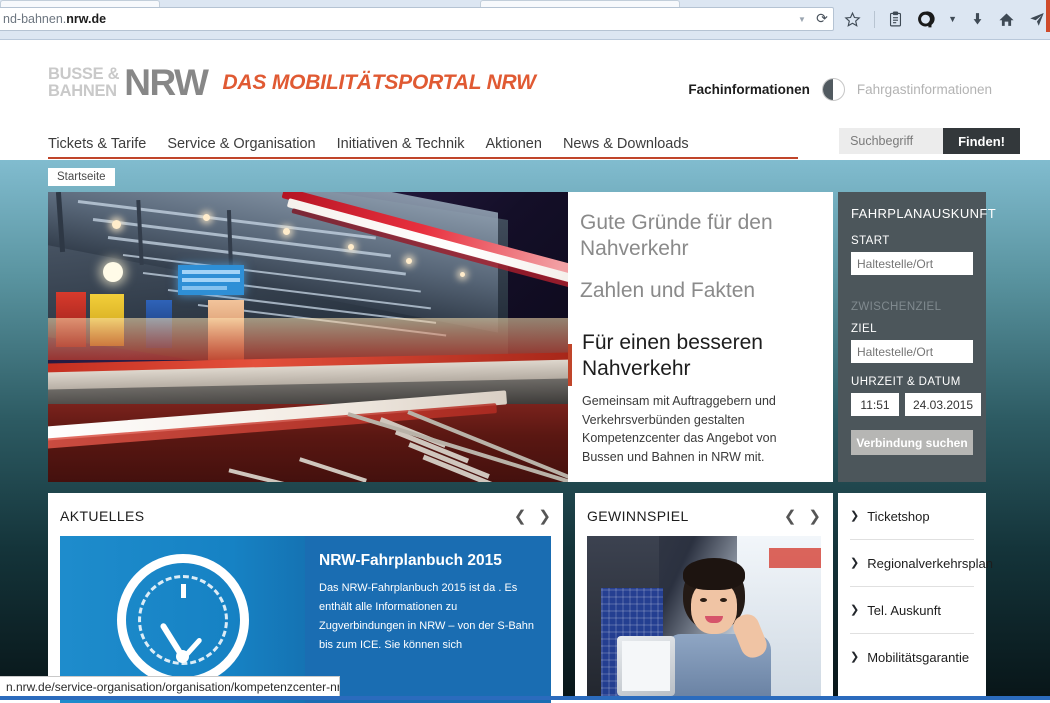  Describe the element at coordinates (305, 516) in the screenshot. I see `card-header: AKTUELLES ❮ ❯` at that location.